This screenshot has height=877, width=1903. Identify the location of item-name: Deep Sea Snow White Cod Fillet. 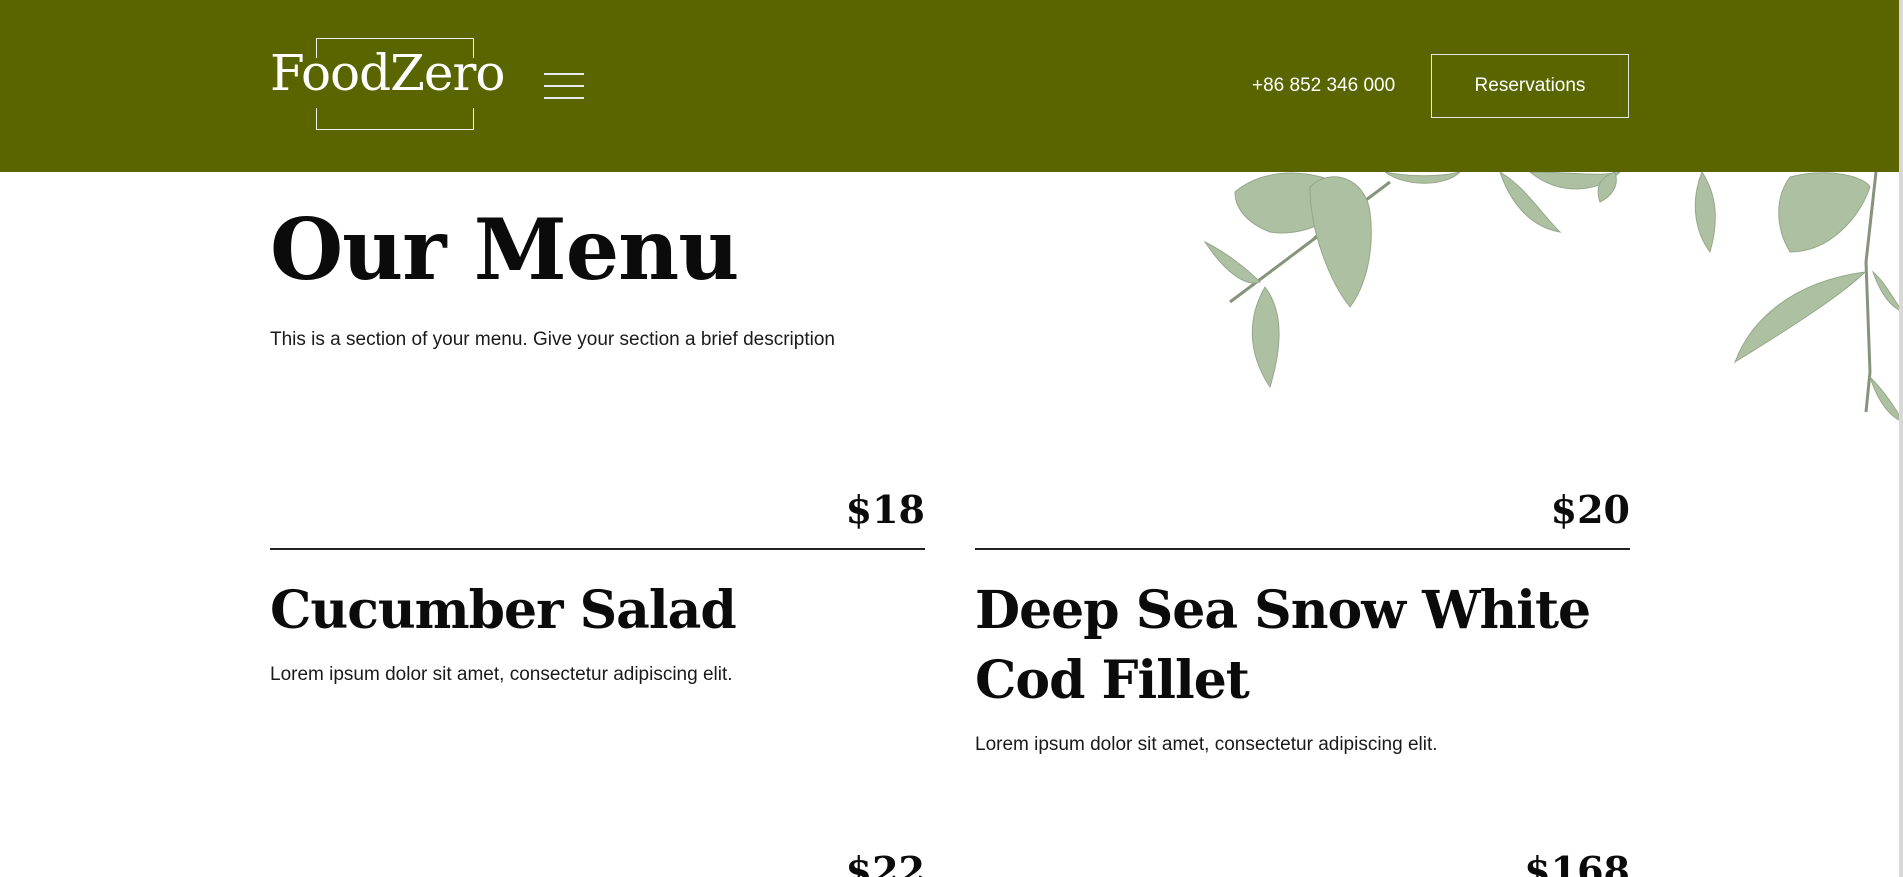
(1283, 645).